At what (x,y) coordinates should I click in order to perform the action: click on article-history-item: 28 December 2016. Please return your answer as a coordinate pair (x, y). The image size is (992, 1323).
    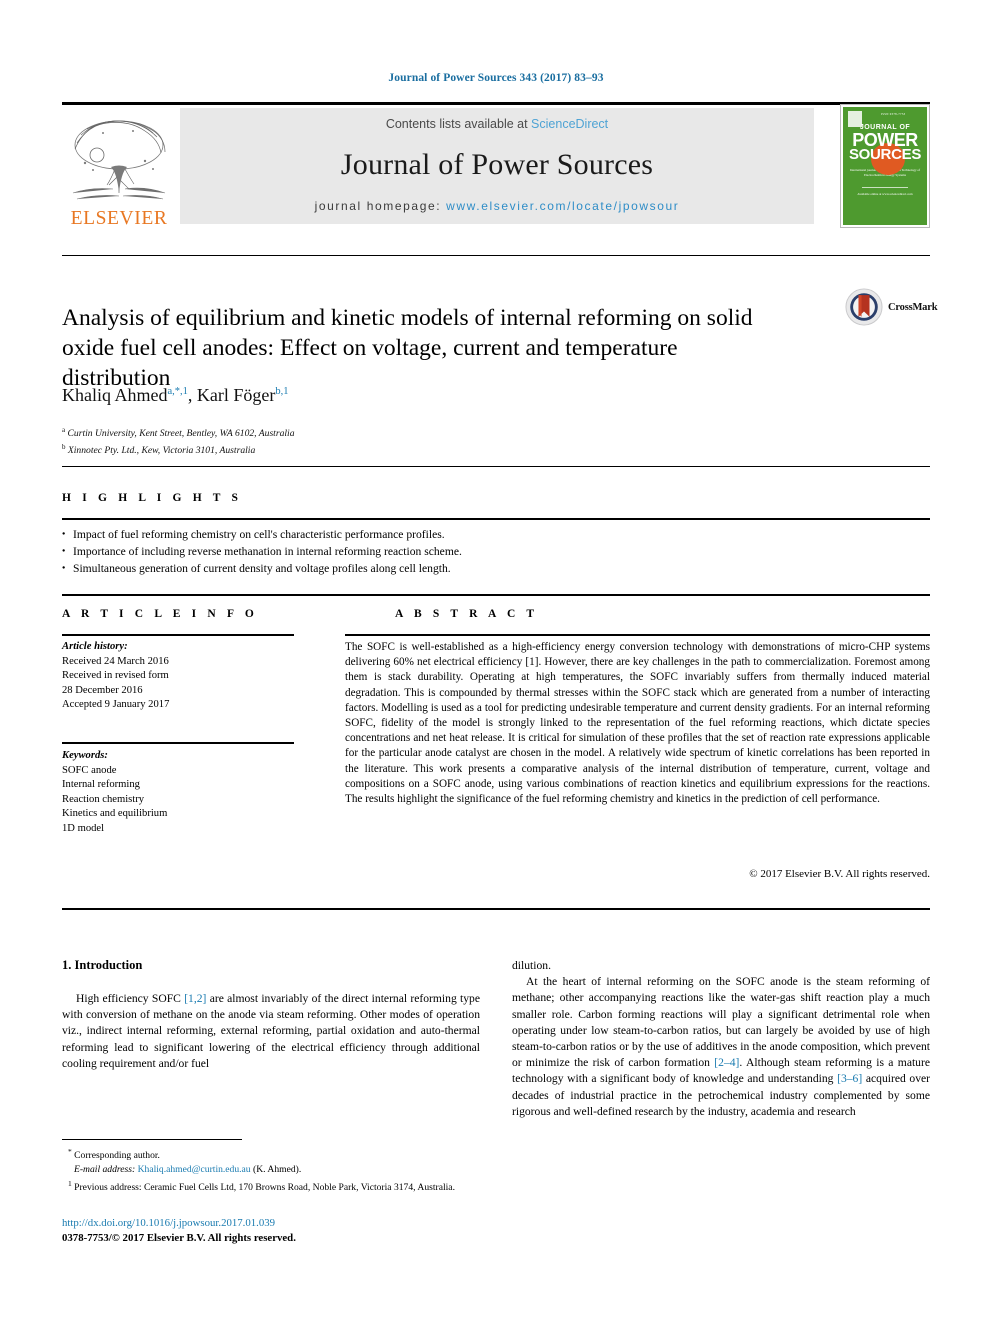
    Looking at the image, I should click on (102, 690).